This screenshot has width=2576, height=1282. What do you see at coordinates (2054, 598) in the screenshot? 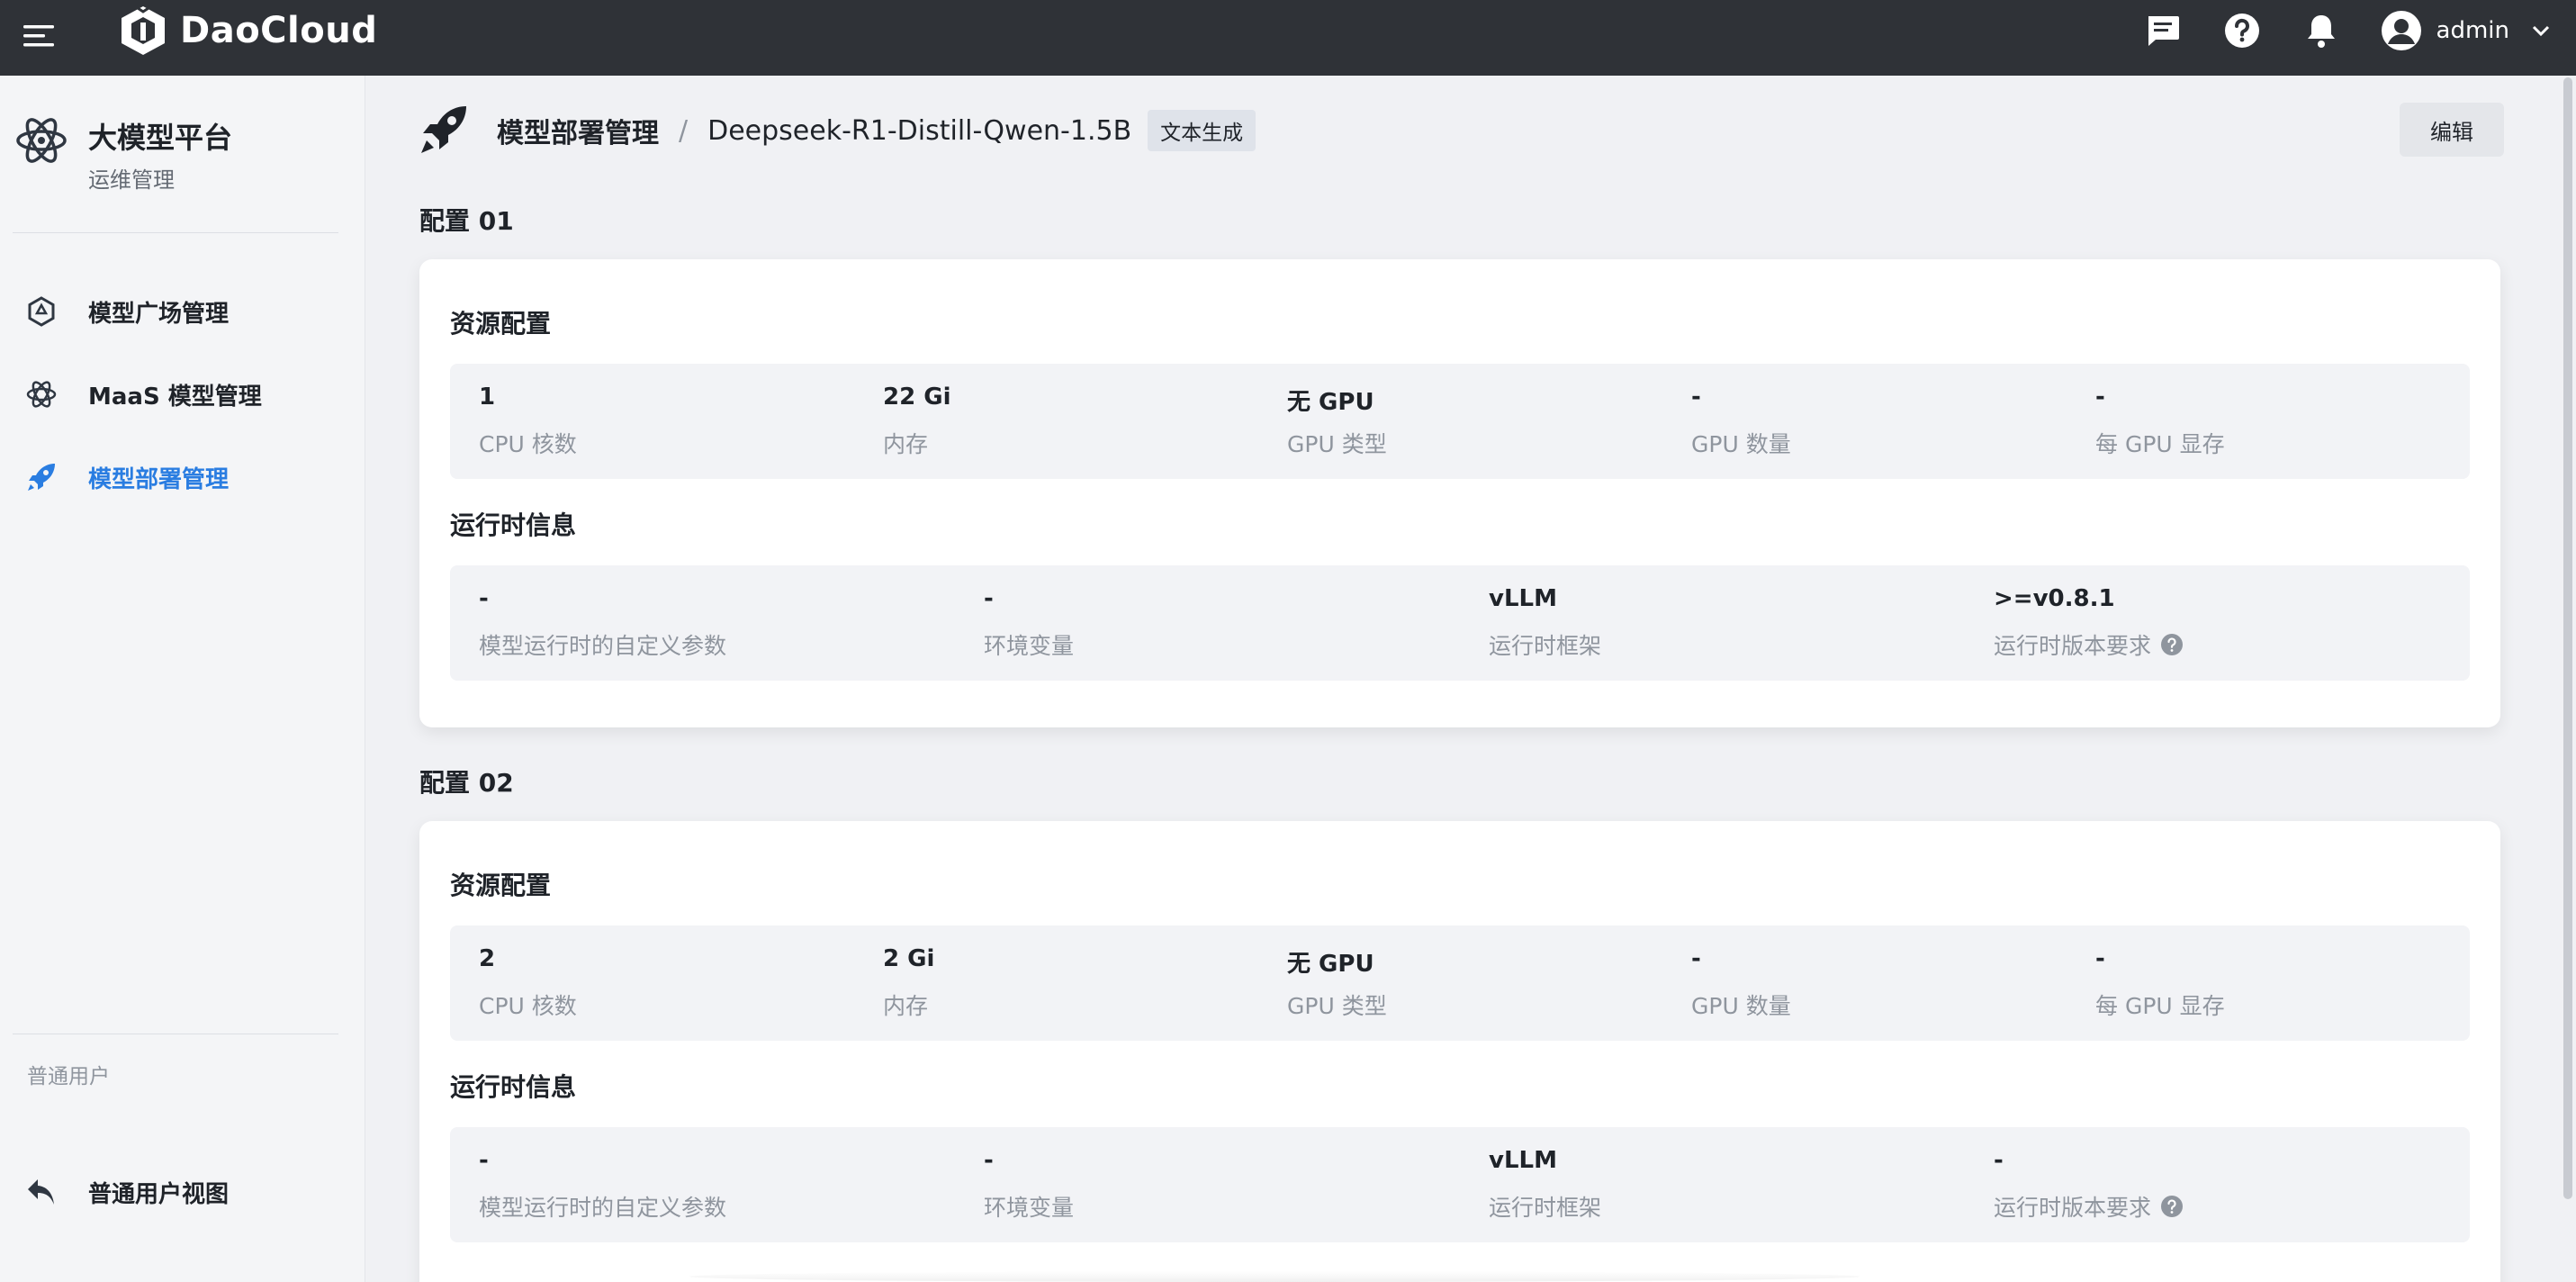
I see `runtime-version-value: >=v0.8.1` at bounding box center [2054, 598].